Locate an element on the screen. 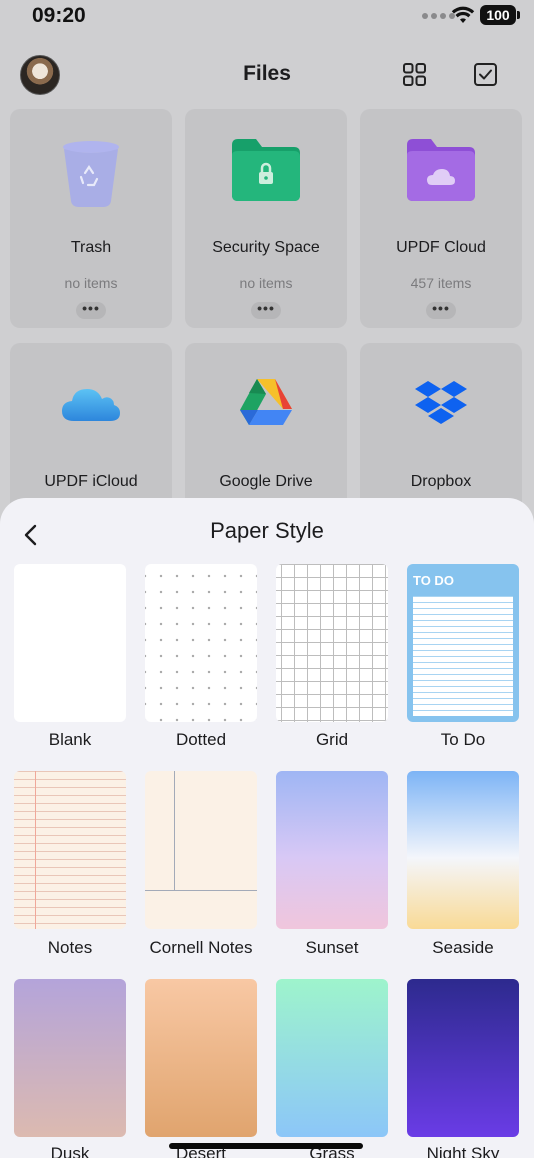  battery-tip is located at coordinates (518, 15).